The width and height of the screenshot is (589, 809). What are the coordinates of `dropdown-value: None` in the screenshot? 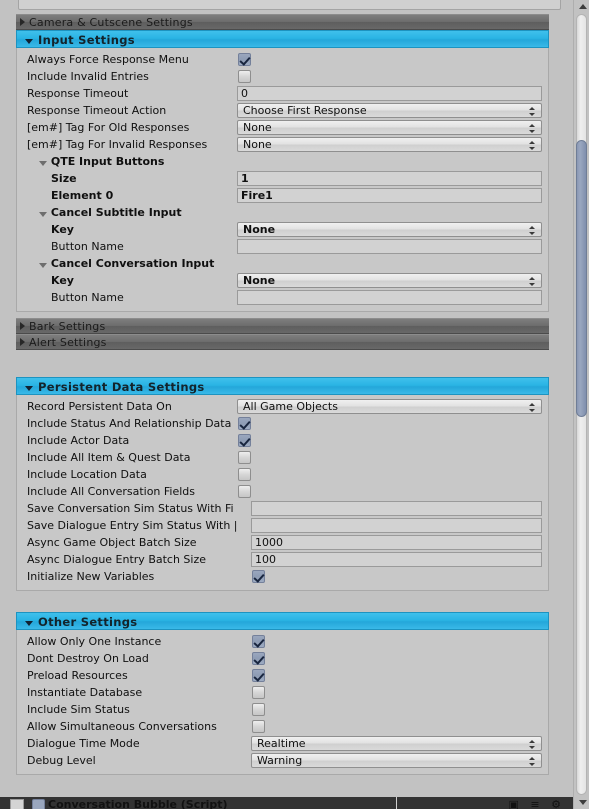 It's located at (259, 229).